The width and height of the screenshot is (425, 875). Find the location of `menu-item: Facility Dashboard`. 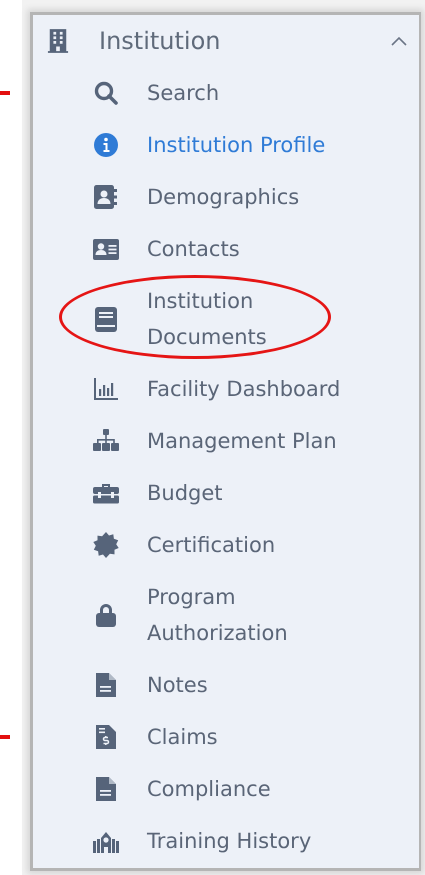

menu-item: Facility Dashboard is located at coordinates (226, 389).